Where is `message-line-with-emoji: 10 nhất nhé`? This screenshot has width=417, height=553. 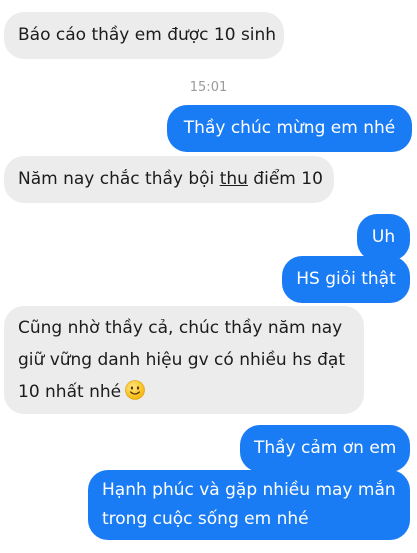 message-line-with-emoji: 10 nhất nhé is located at coordinates (184, 392).